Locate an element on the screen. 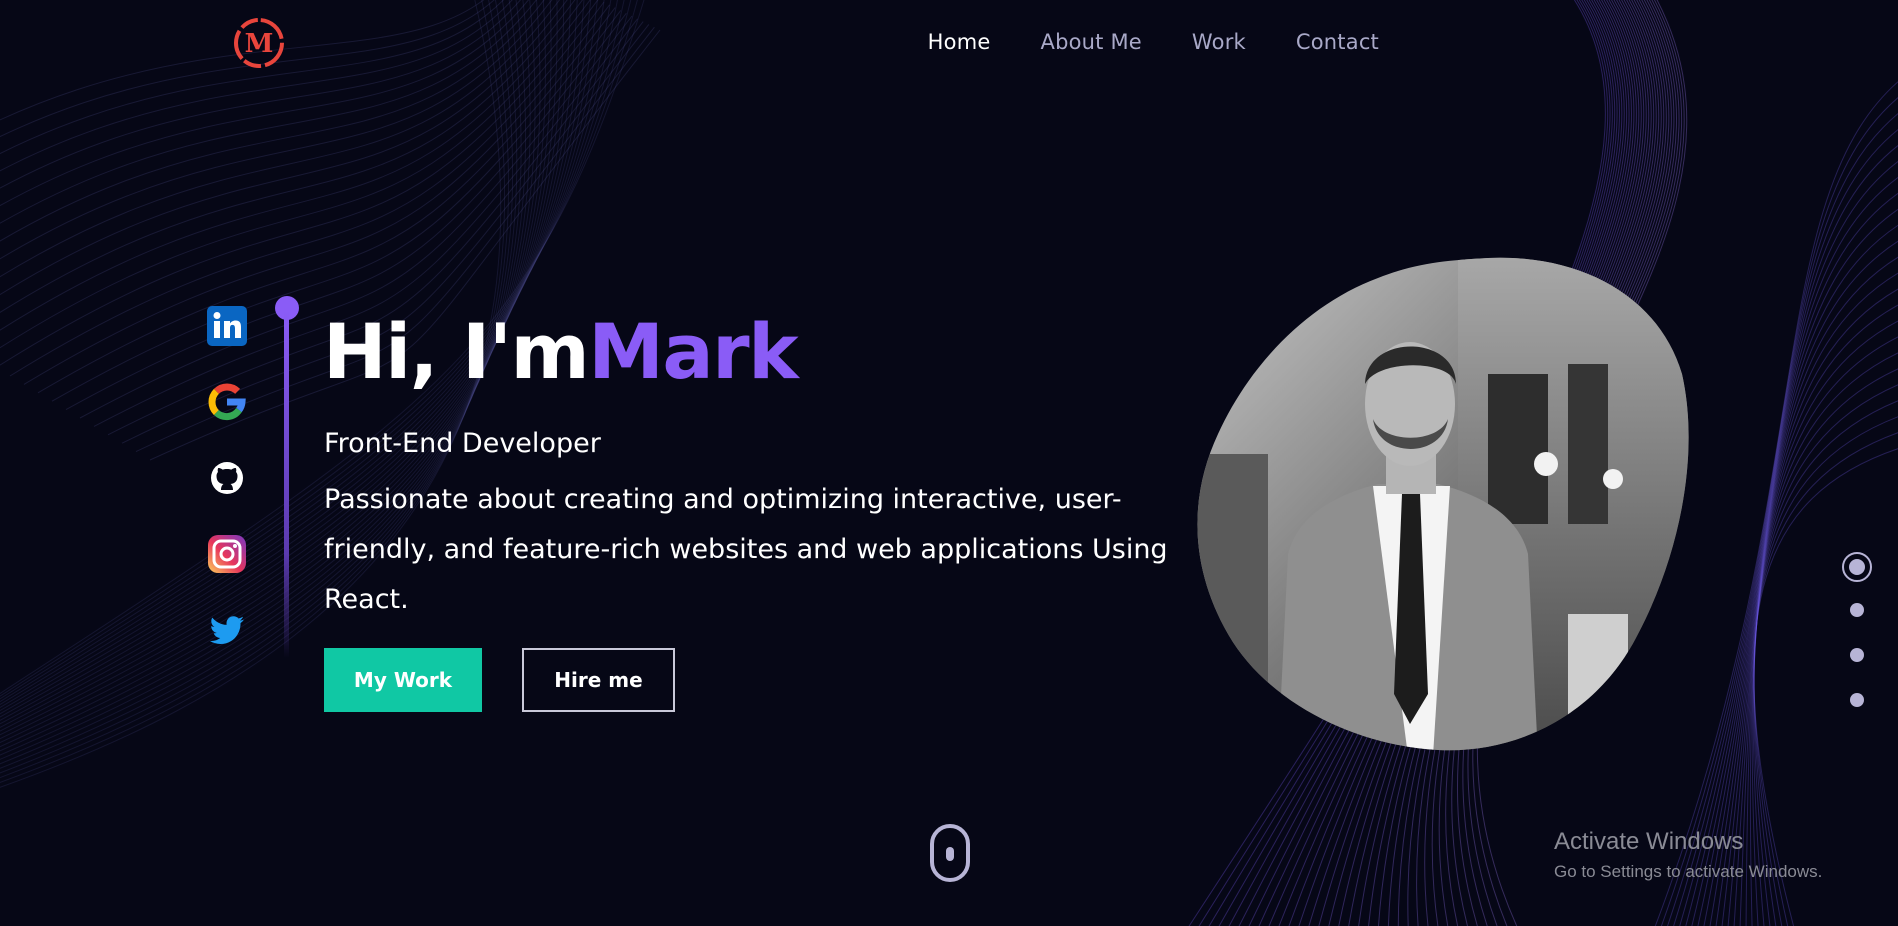 The width and height of the screenshot is (1898, 926). logo-icon: M is located at coordinates (259, 43).